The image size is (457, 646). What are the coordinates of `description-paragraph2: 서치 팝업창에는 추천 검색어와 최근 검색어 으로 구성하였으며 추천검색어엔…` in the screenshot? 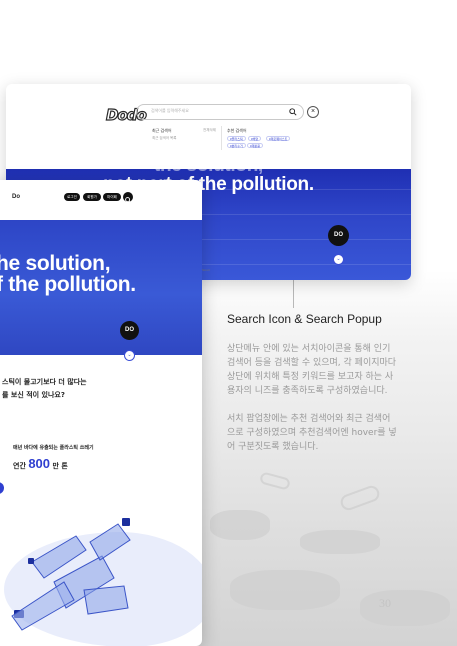 It's located at (312, 433).